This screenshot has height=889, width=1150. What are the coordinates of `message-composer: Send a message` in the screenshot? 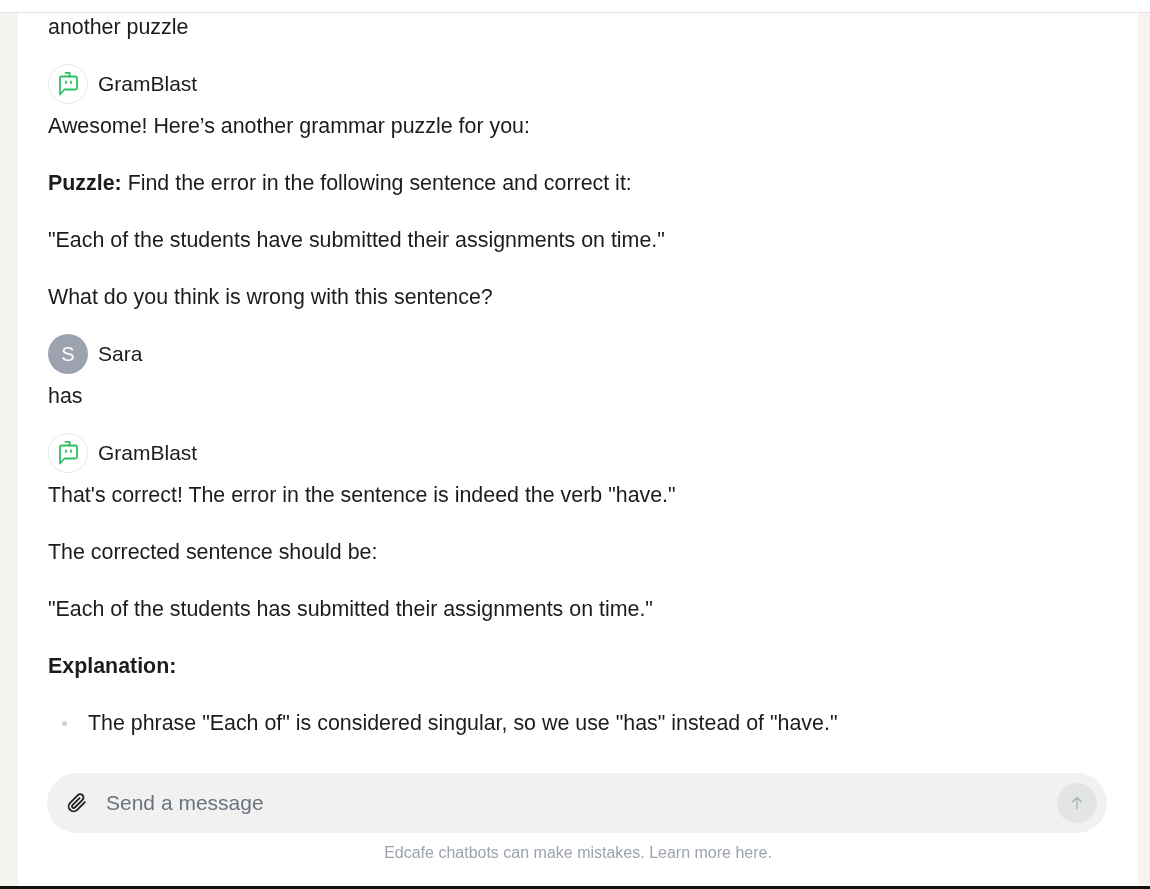 It's located at (577, 803).